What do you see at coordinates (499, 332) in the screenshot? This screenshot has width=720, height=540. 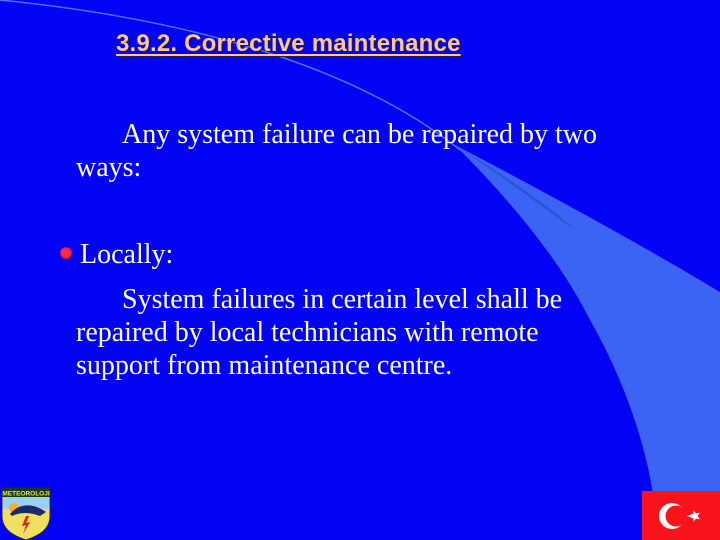 I see `word: remote` at bounding box center [499, 332].